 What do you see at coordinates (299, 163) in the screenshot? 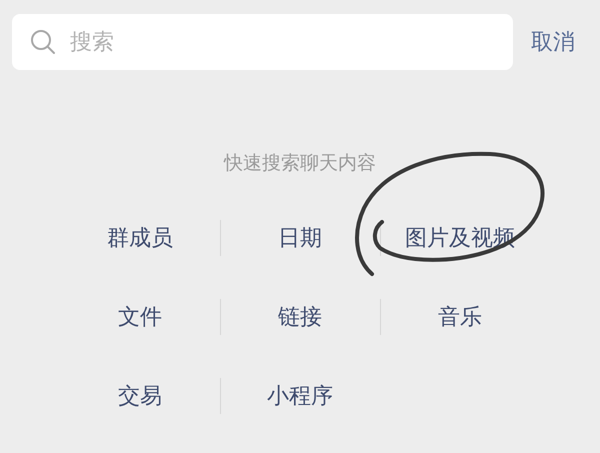
I see `section-title: 快速搜索聊天内容` at bounding box center [299, 163].